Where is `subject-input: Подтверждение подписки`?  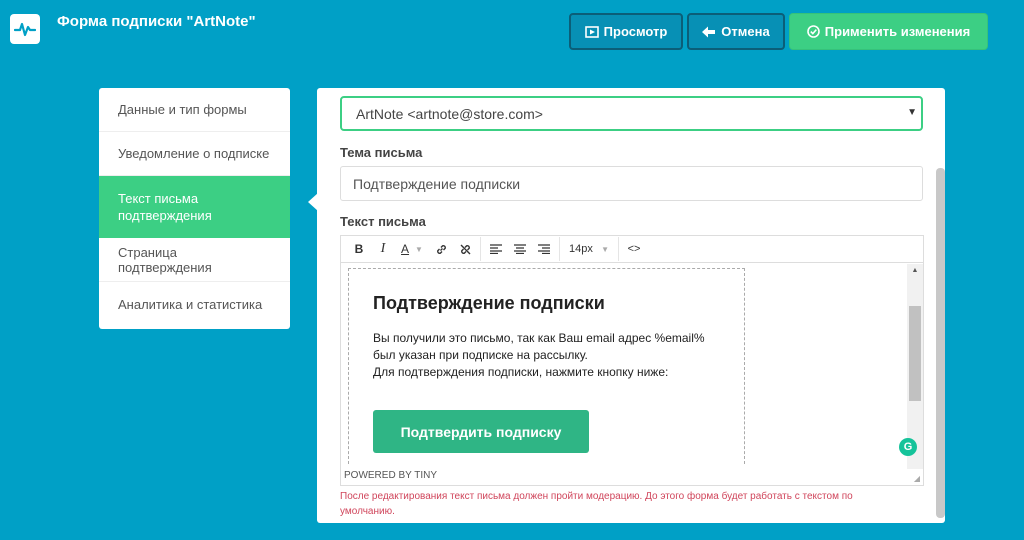
subject-input: Подтверждение подписки is located at coordinates (631, 183).